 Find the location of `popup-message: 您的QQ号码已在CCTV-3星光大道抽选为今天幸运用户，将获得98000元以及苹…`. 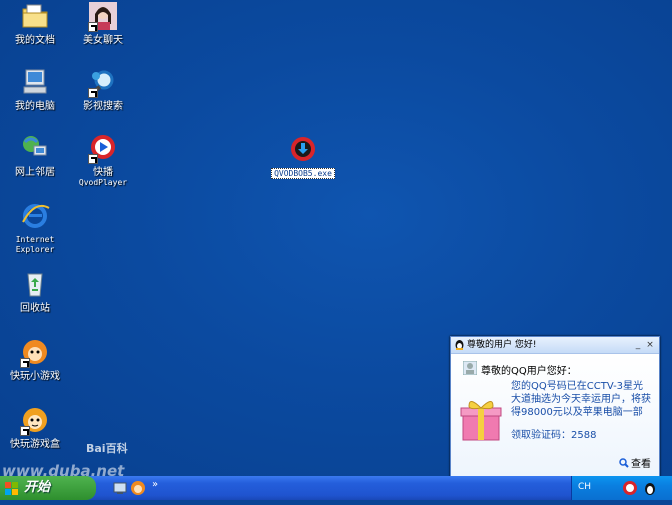

popup-message: 您的QQ号码已在CCTV-3星光大道抽选为今天幸运用户，将获得98000元以及苹… is located at coordinates (581, 399).